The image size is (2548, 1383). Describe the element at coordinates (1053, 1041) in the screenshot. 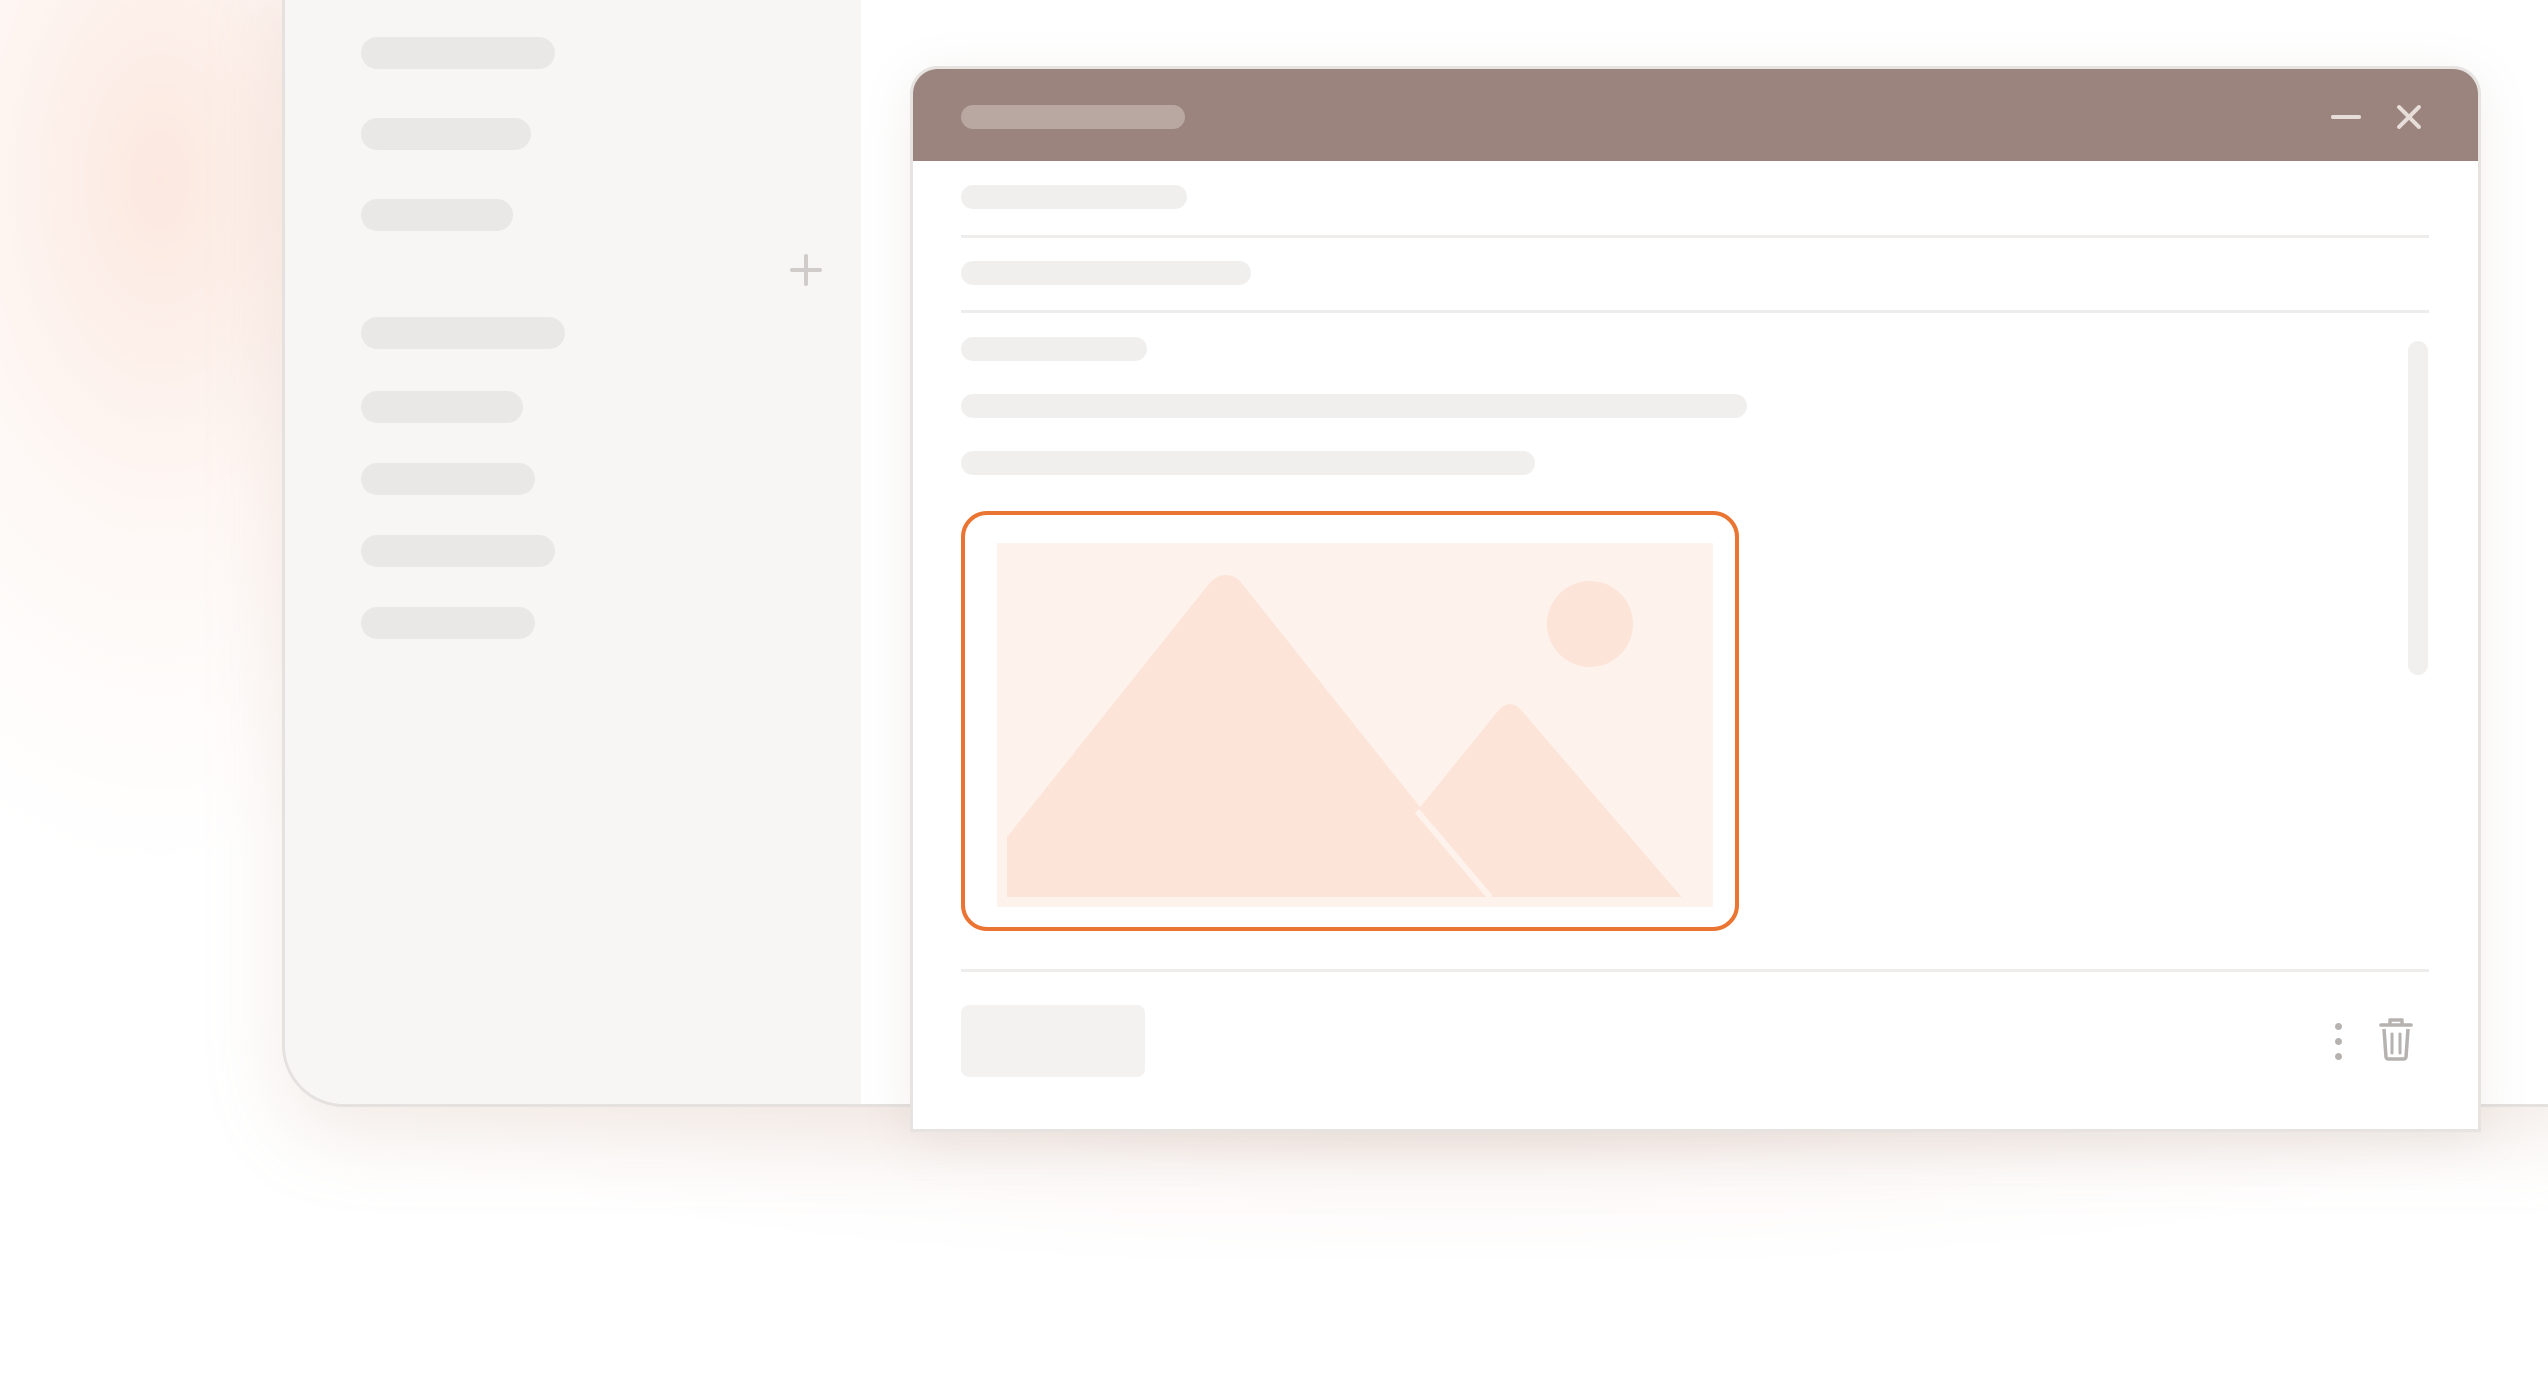

I see `send-button` at that location.